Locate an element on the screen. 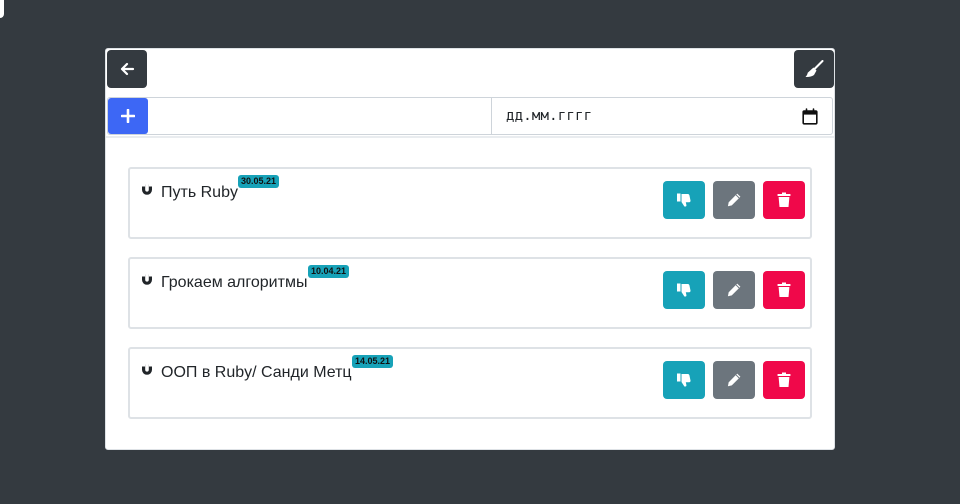  book-title: Грокаем алгоритмы is located at coordinates (234, 282).